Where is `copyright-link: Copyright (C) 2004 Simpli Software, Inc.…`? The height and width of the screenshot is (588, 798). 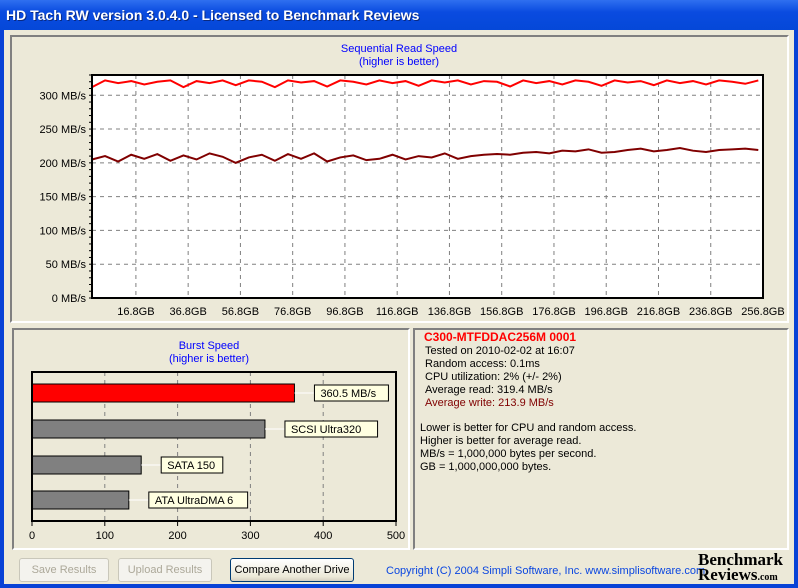 copyright-link: Copyright (C) 2004 Simpli Software, Inc.… is located at coordinates (545, 571).